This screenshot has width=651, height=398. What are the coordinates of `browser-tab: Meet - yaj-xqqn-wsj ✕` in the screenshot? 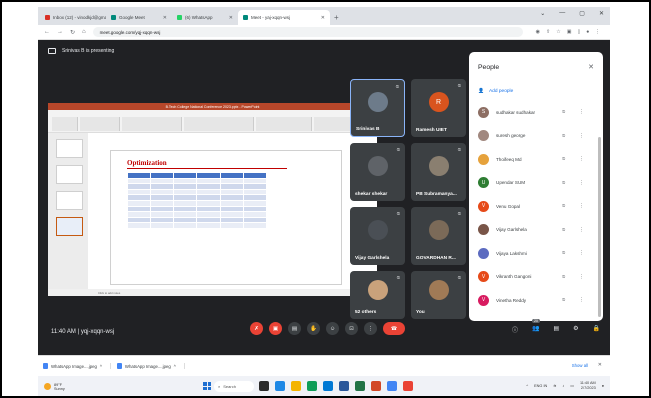 It's located at (284, 17).